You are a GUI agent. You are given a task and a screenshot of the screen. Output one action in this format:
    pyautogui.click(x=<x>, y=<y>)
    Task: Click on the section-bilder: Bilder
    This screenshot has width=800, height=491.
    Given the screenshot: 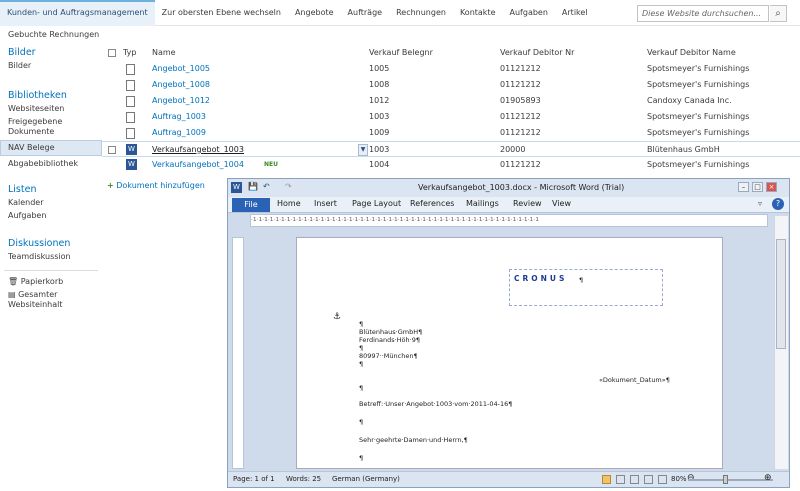 What is the action you would take?
    pyautogui.click(x=51, y=52)
    